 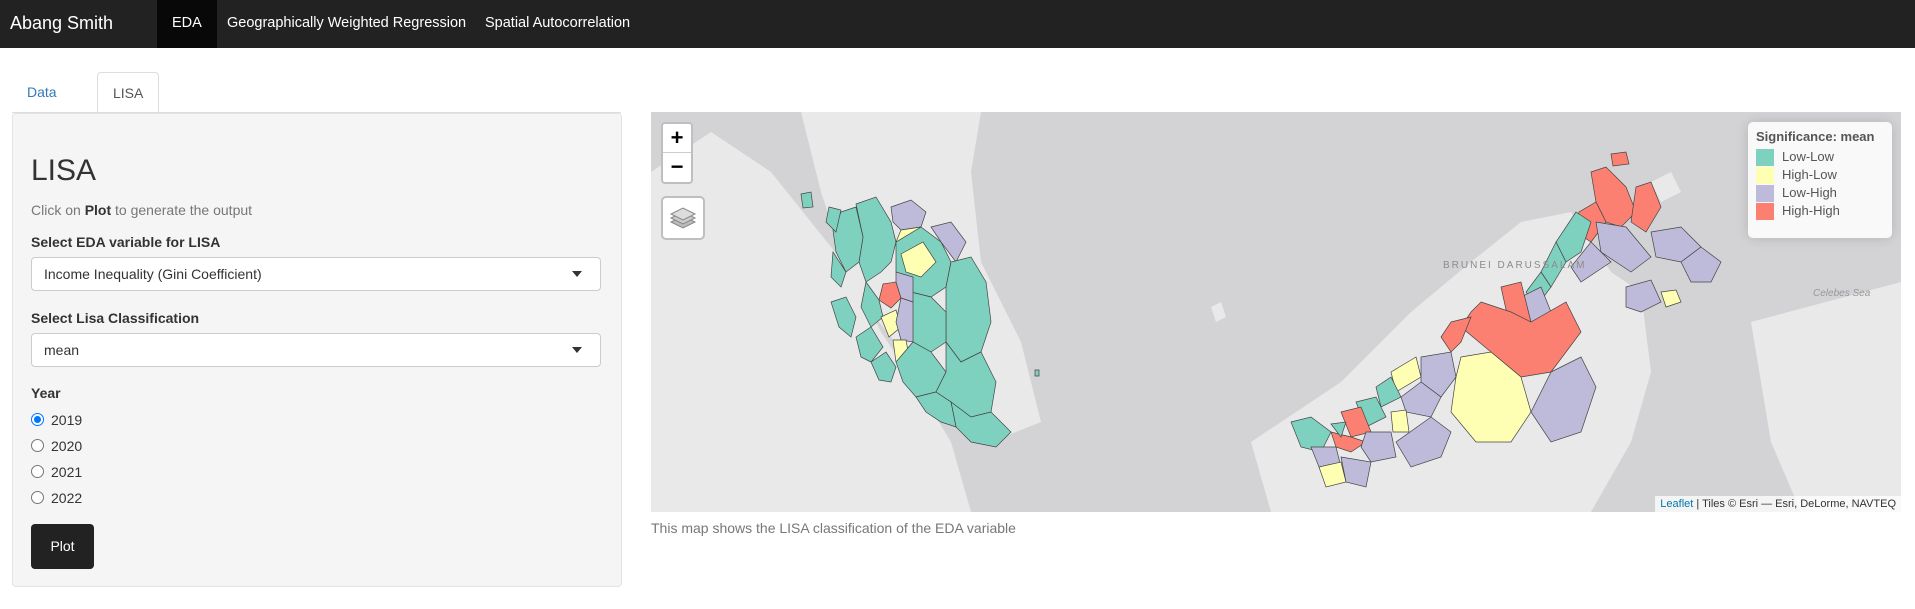 I want to click on legend-item-high-high: High-High, so click(x=1820, y=211).